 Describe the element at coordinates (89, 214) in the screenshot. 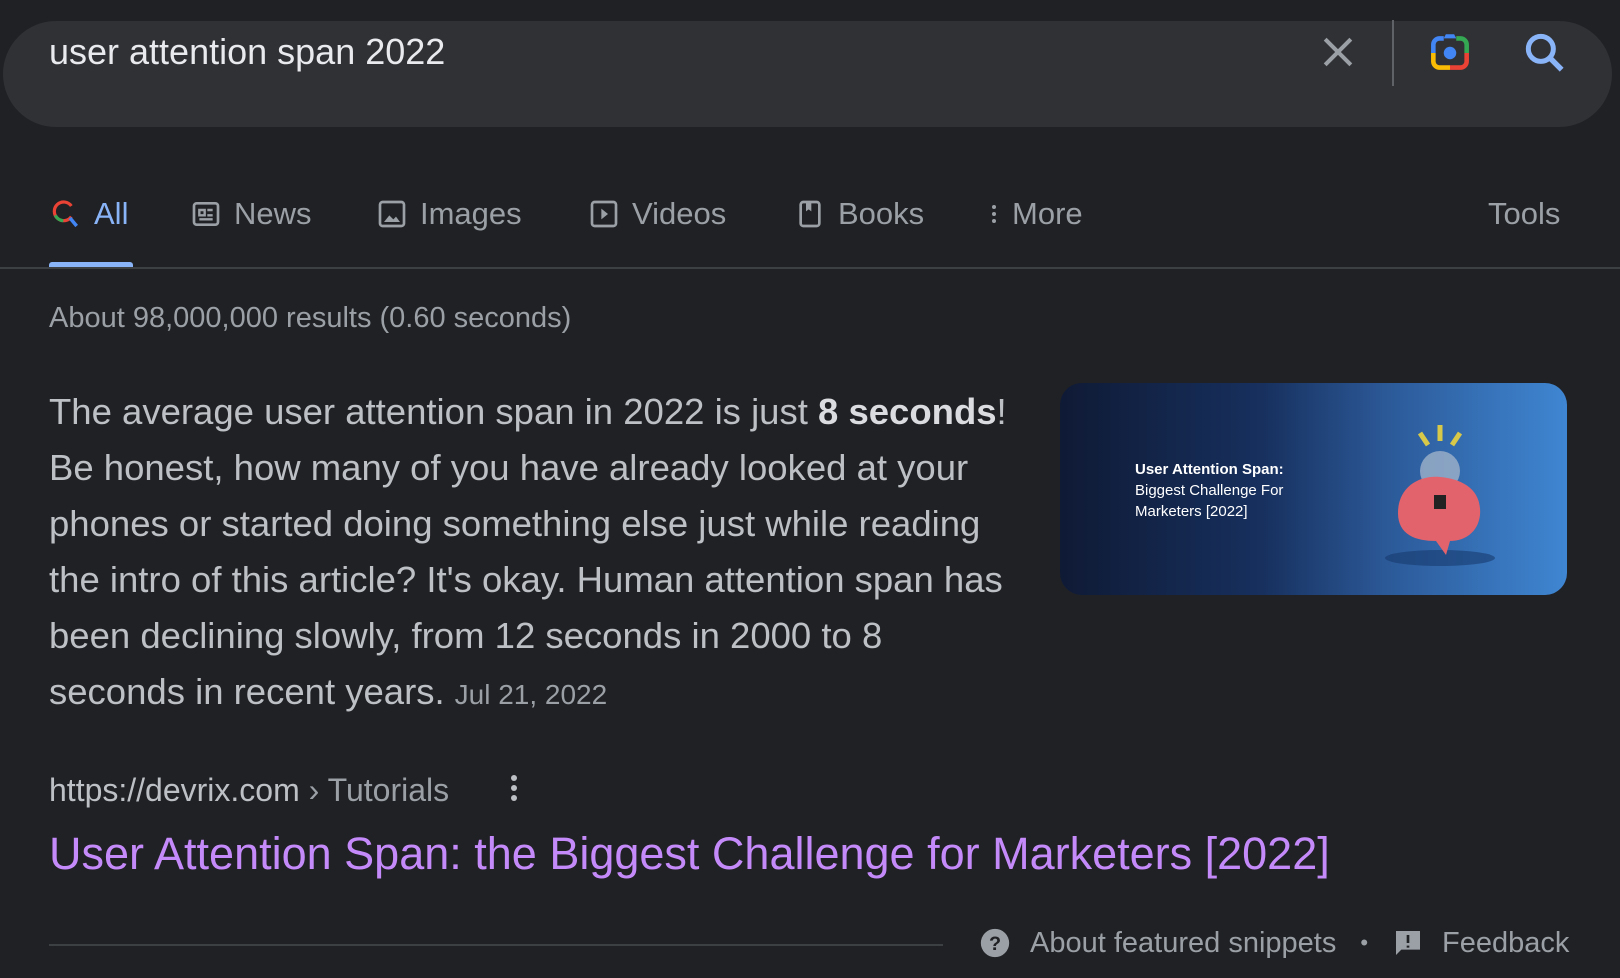

I see `tab-all: All` at that location.